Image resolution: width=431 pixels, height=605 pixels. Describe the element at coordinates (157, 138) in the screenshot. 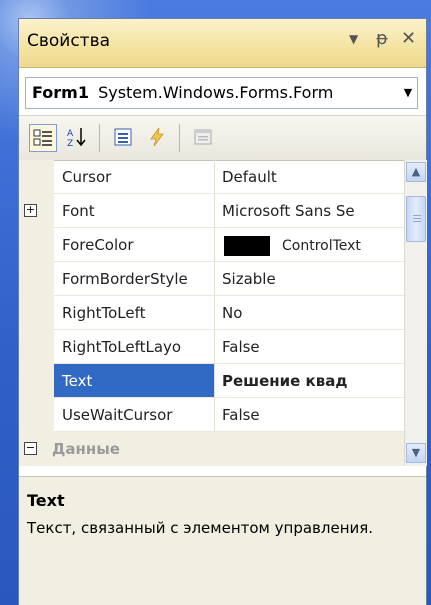

I see `events-icon` at that location.